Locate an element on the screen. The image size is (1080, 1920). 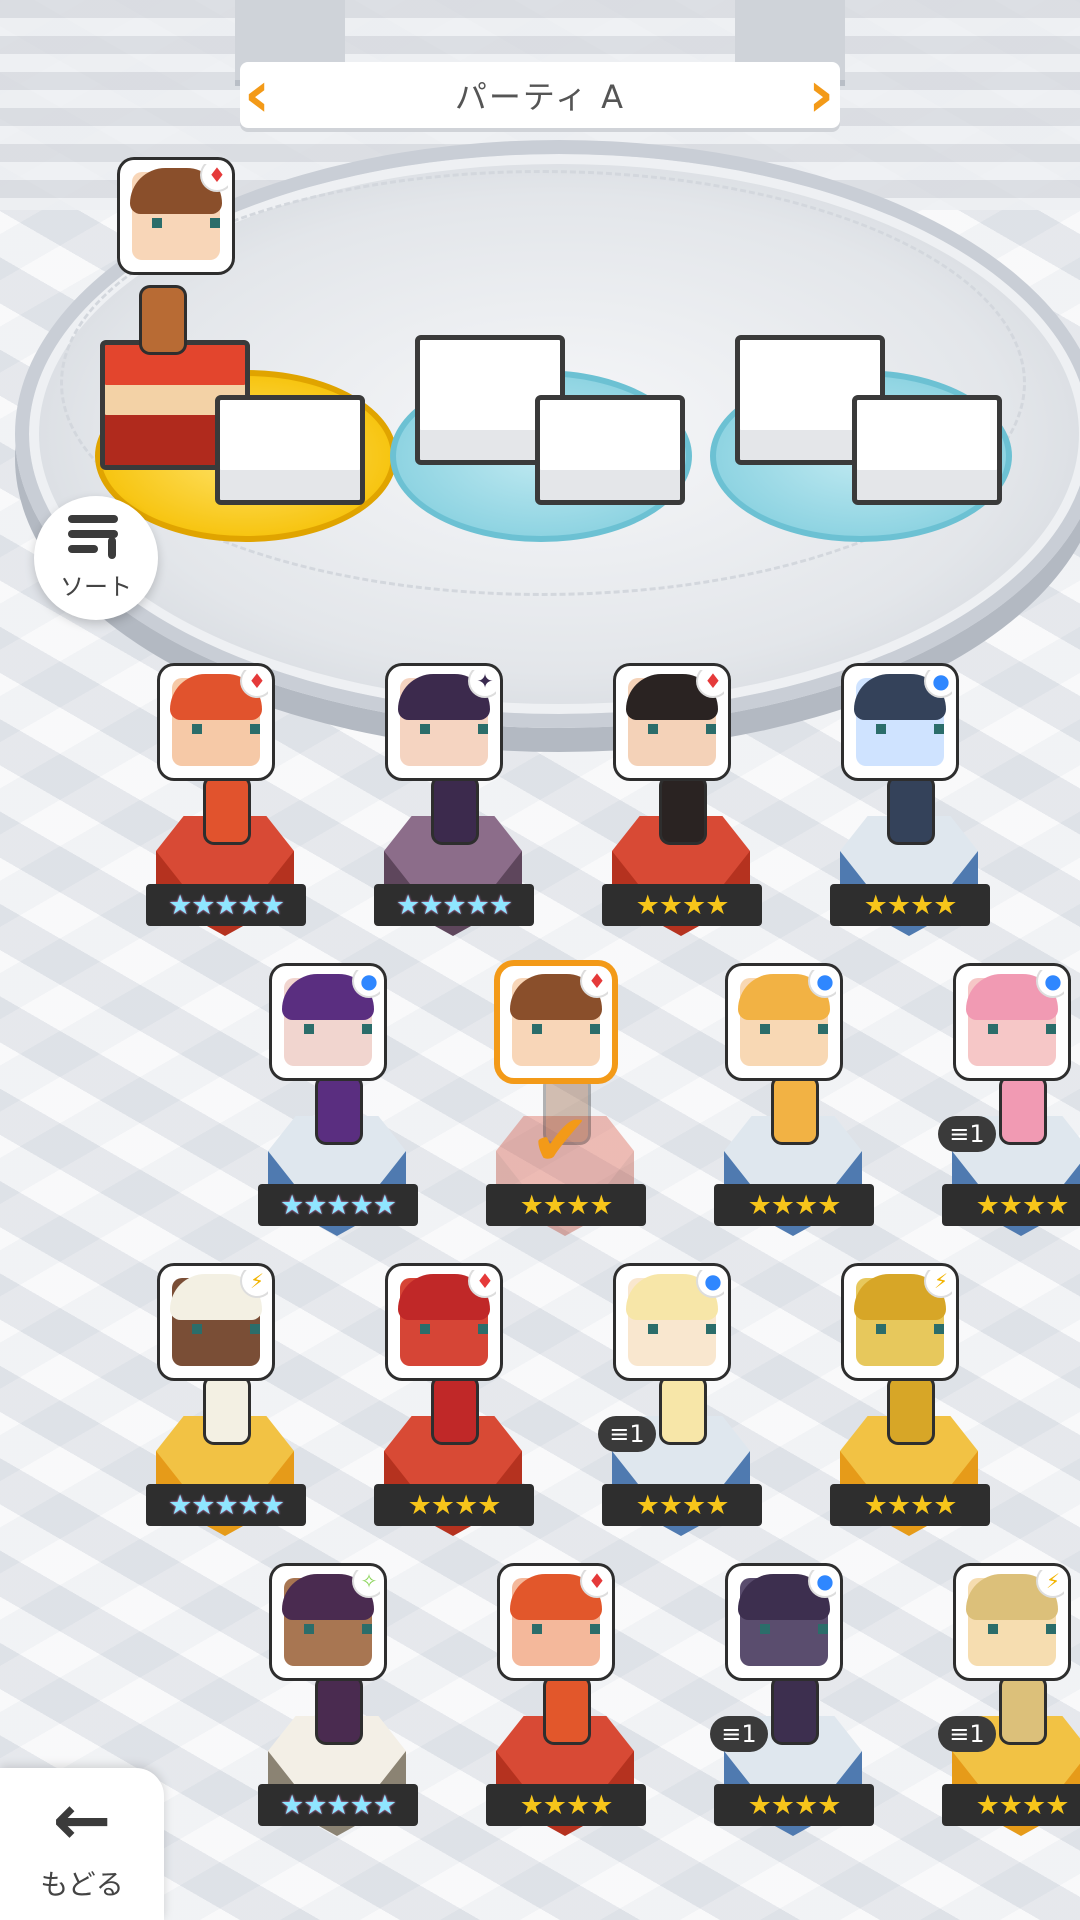
roster-character-card: ♦ ✔ ★★★★ is located at coordinates (568, 1116).